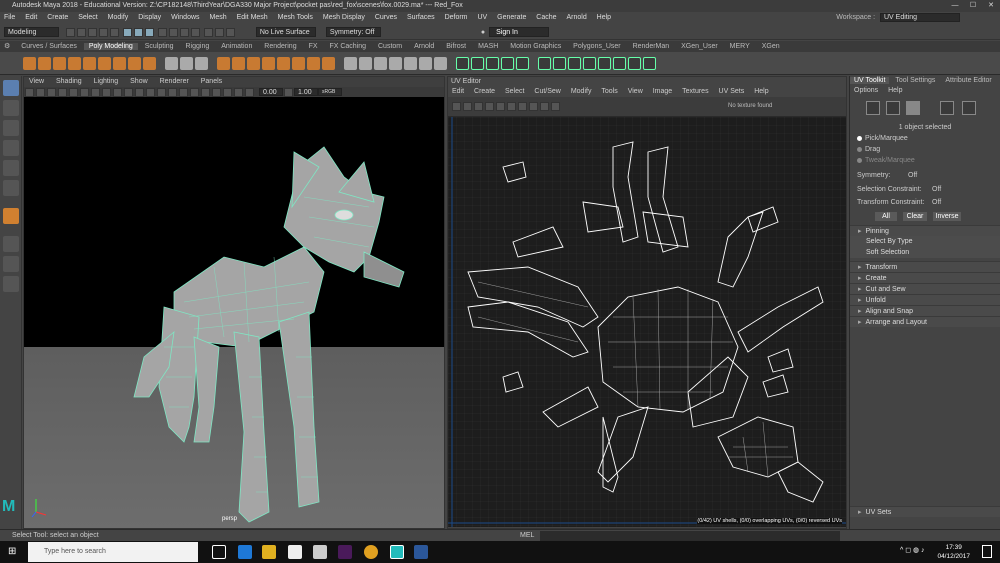  Describe the element at coordinates (514, 91) in the screenshot. I see `uv-menu-select: Select` at that location.